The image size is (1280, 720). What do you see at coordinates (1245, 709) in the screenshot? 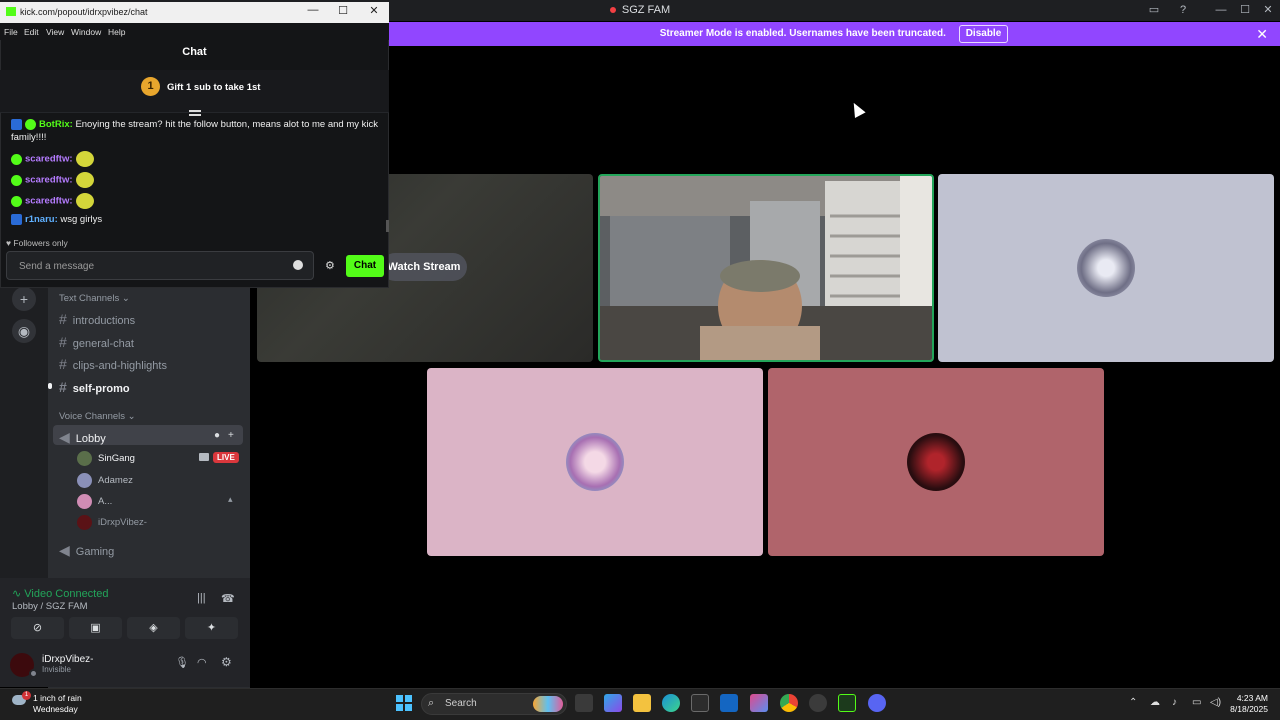
I see `clock-date: 8/18/2025` at bounding box center [1245, 709].